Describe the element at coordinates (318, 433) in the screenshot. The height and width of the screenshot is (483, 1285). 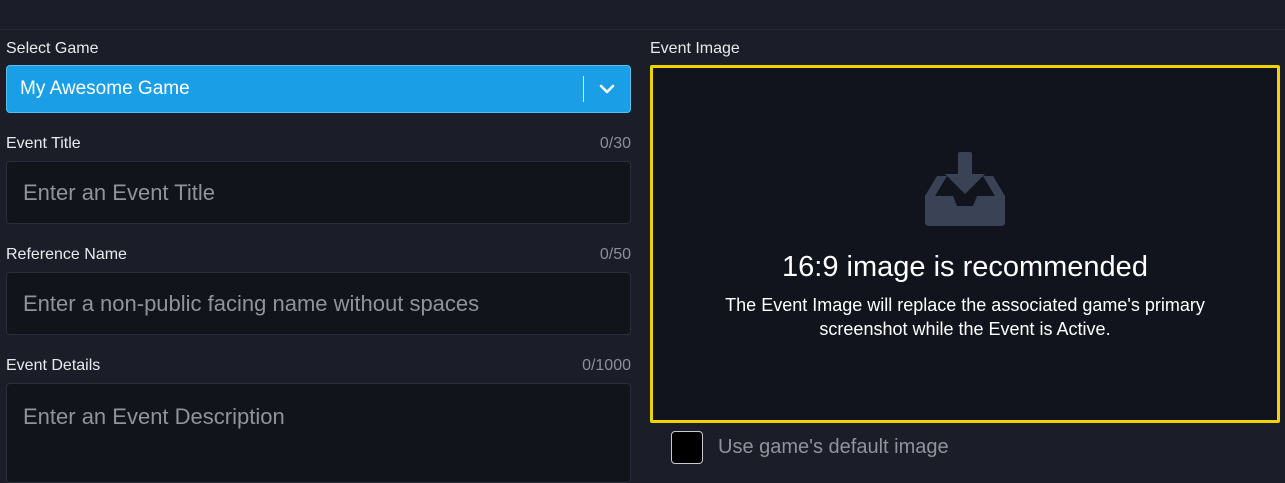
I see `event-details-textarea` at that location.